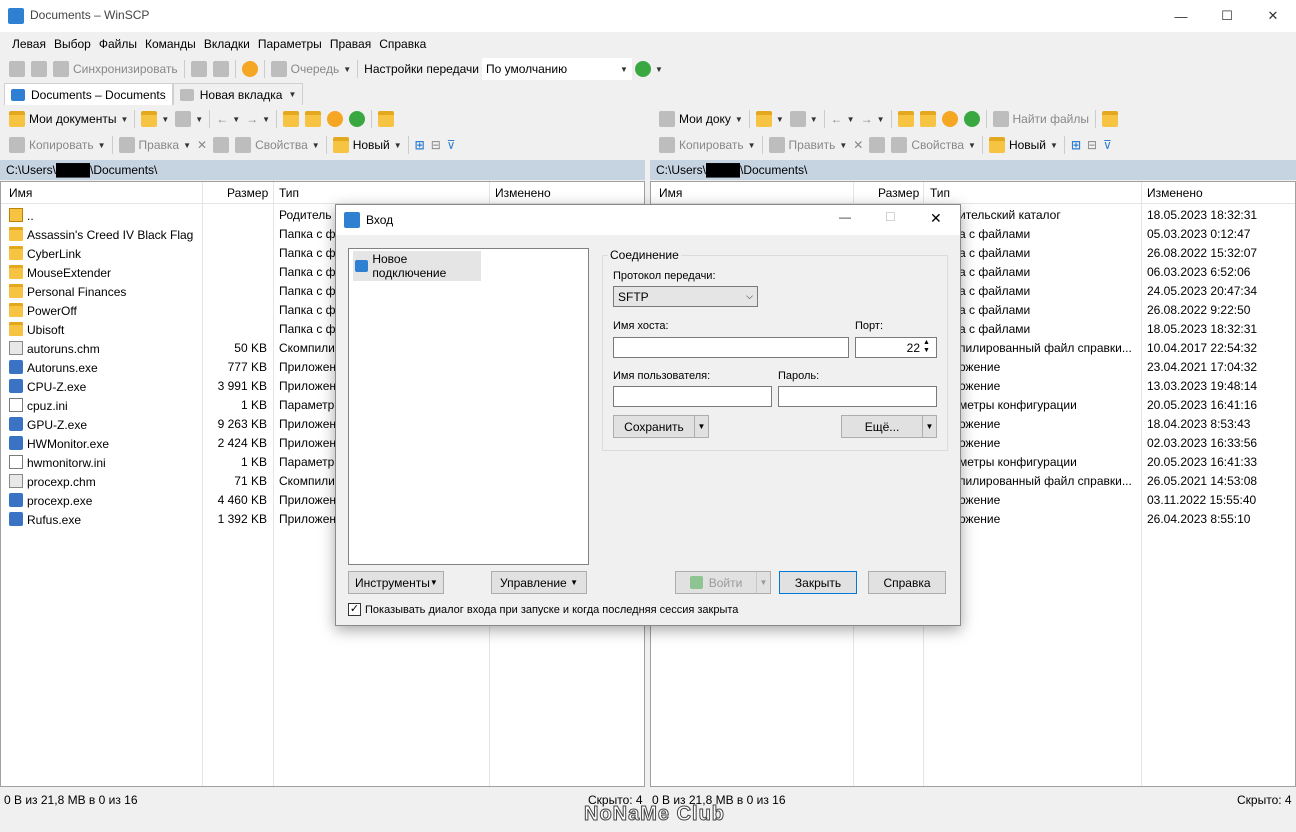 This screenshot has height=832, width=1296. I want to click on console-button, so click(199, 69).